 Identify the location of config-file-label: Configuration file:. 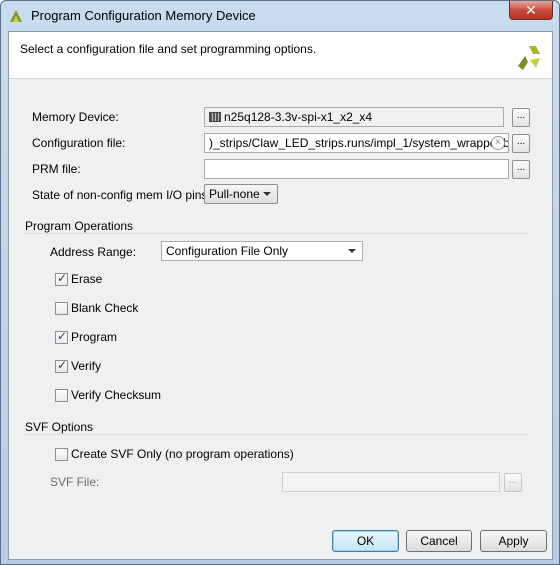
(78, 143).